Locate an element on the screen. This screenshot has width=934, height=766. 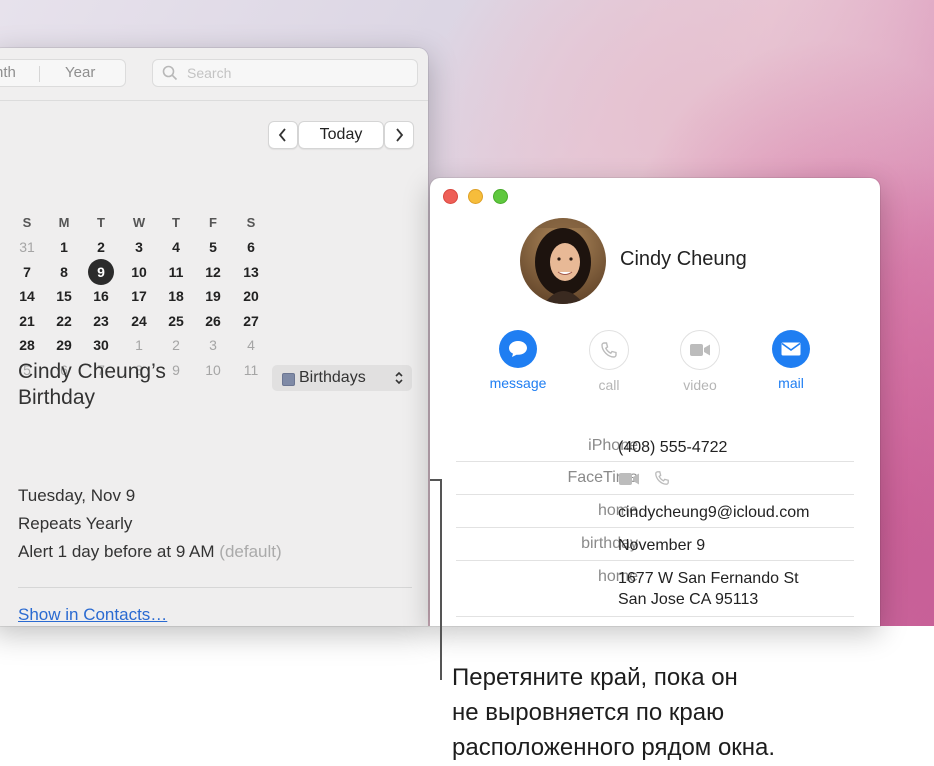
caption-line-2: не выровняется по краю is located at coordinates (588, 712).